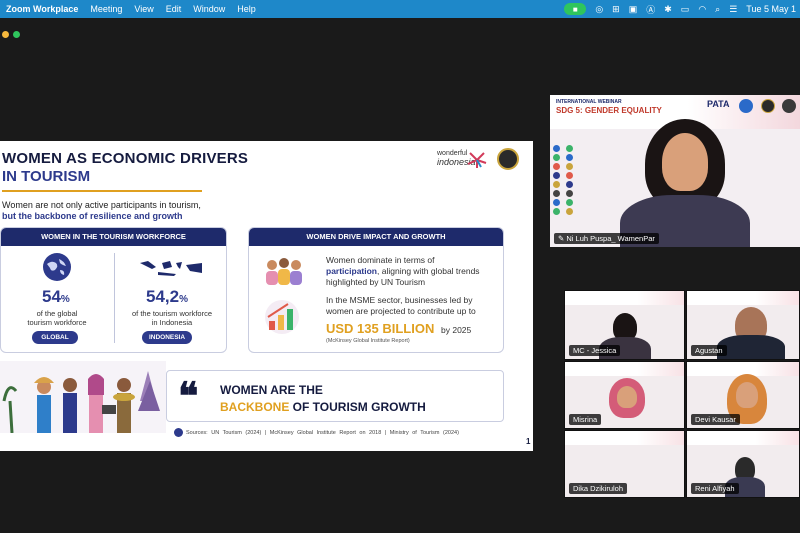  What do you see at coordinates (668, 9) in the screenshot?
I see `bluetooth-icon: ✱` at bounding box center [668, 9].